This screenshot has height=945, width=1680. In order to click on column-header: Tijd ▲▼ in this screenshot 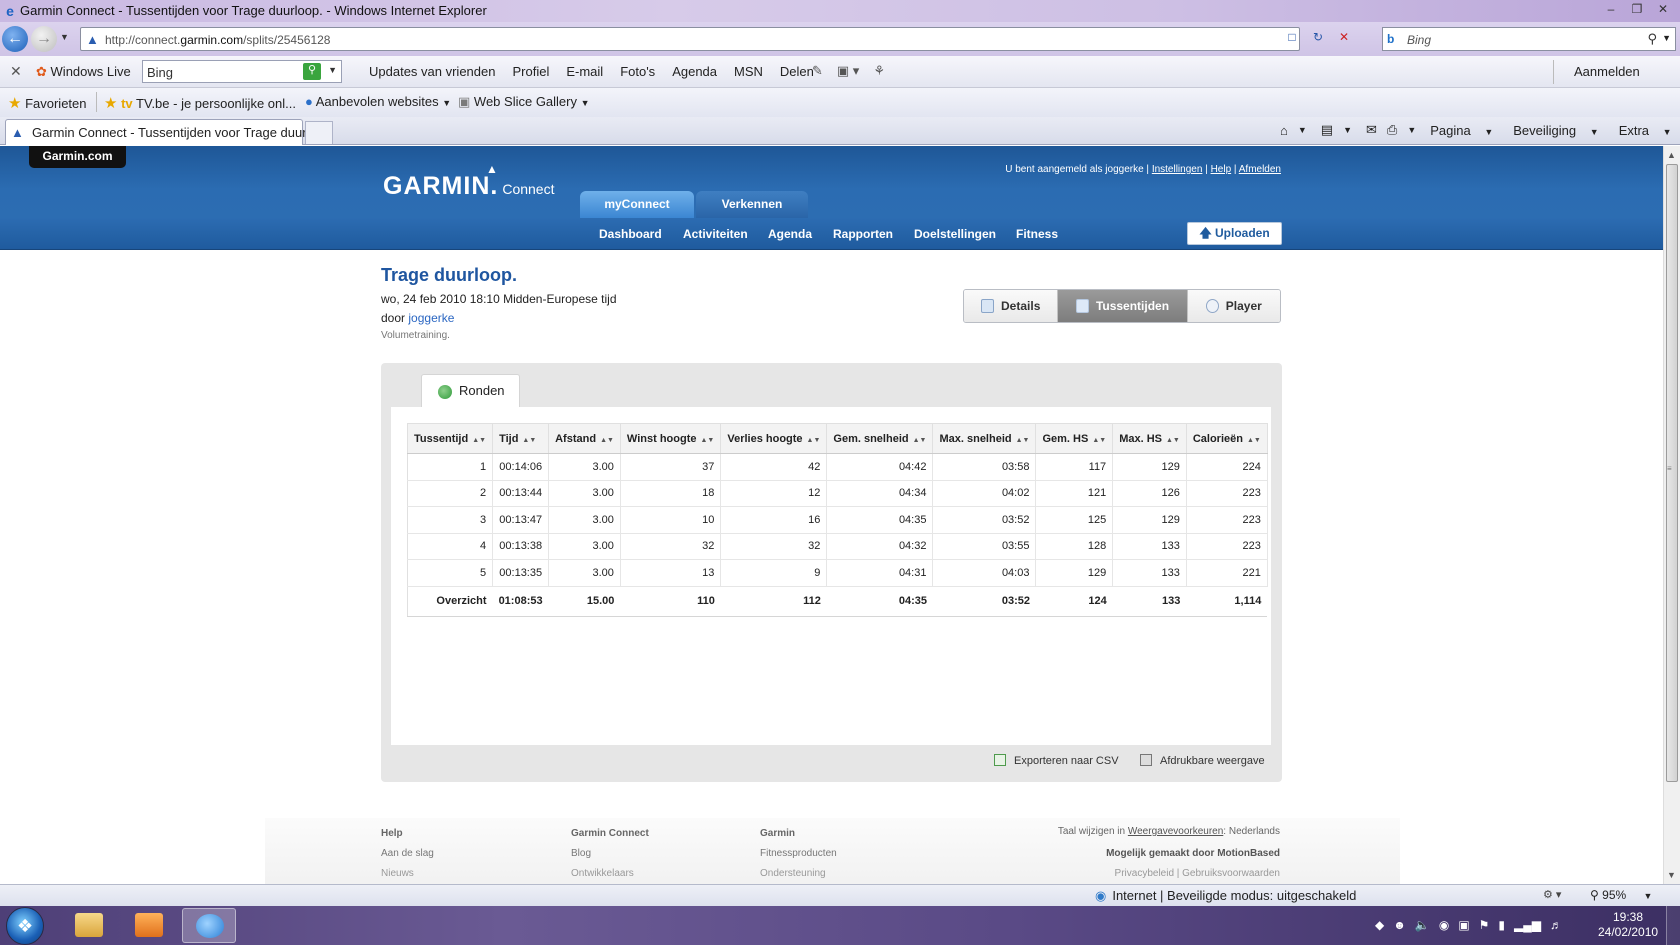, I will do `click(521, 438)`.